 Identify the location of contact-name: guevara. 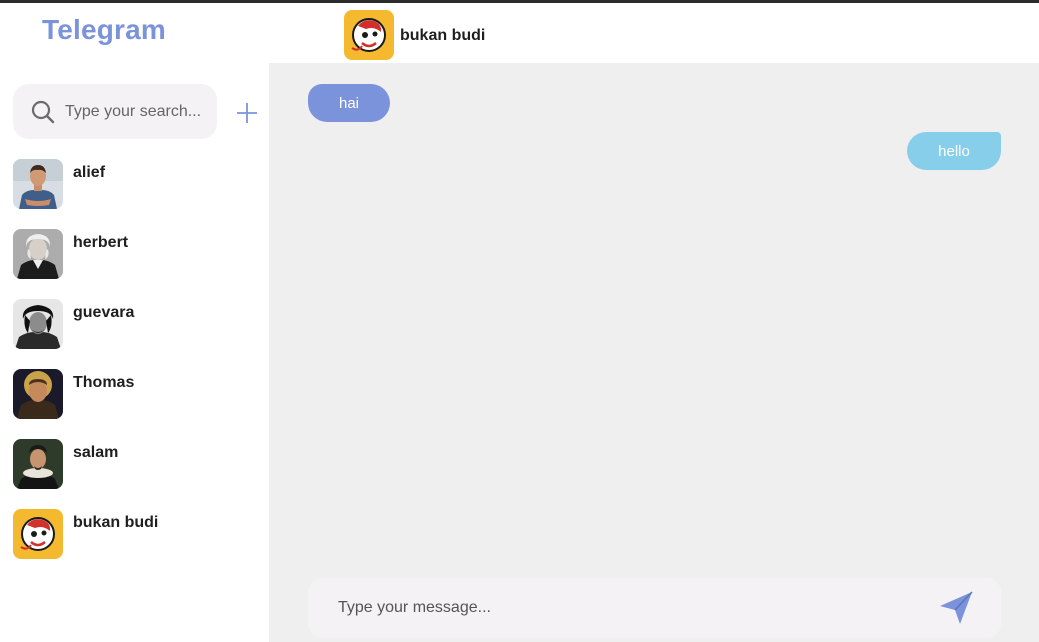
(104, 312).